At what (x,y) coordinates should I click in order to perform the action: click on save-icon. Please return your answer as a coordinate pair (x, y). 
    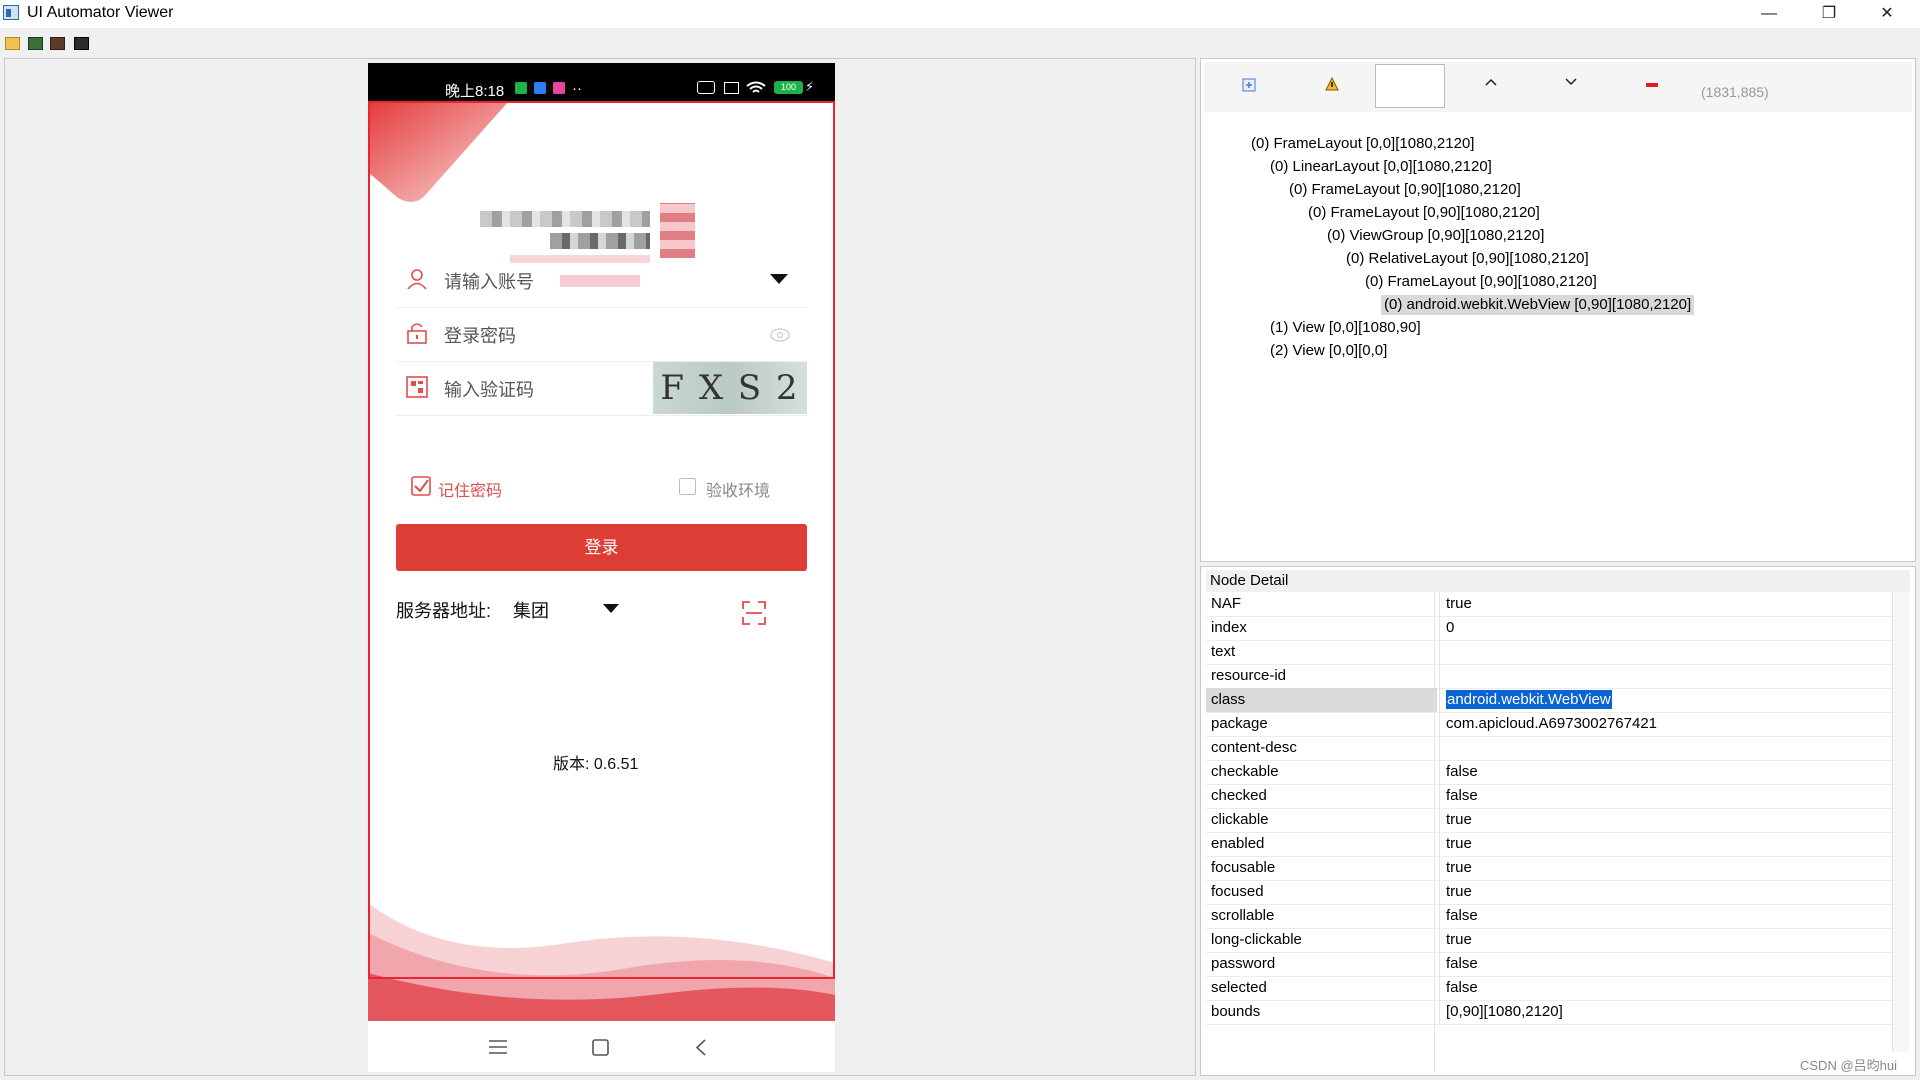
    Looking at the image, I should click on (81, 43).